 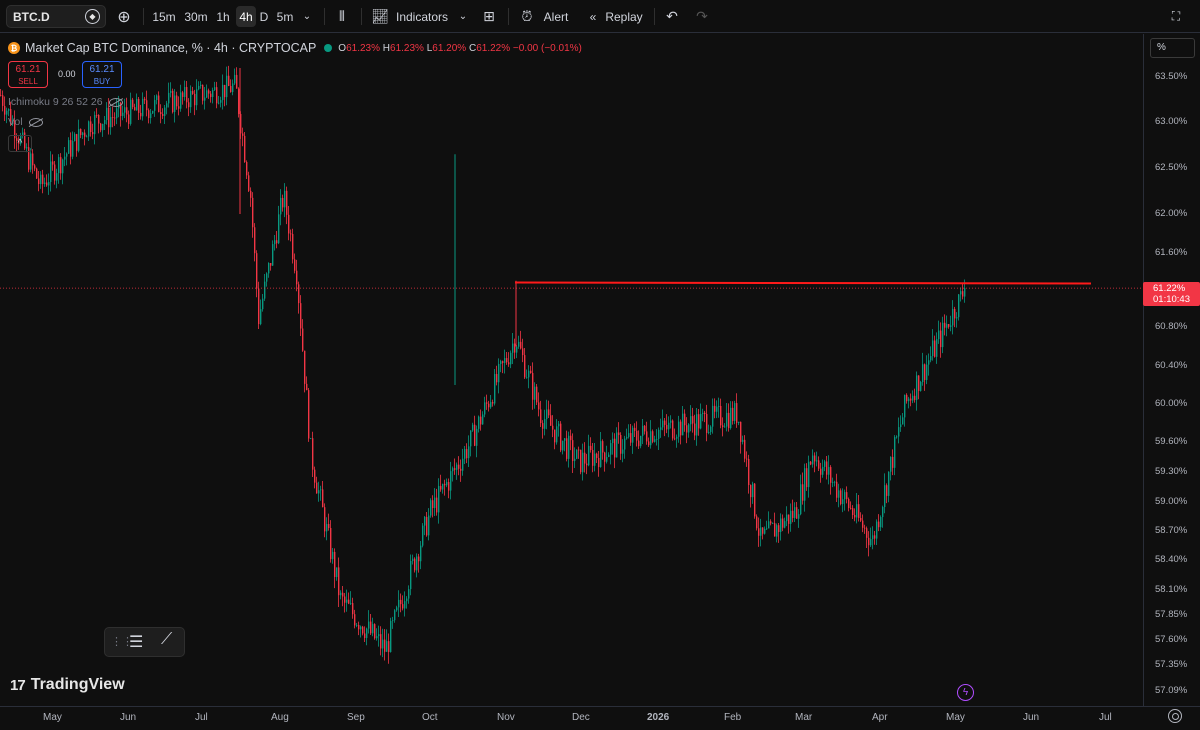 What do you see at coordinates (264, 16) in the screenshot?
I see `interval-d: D` at bounding box center [264, 16].